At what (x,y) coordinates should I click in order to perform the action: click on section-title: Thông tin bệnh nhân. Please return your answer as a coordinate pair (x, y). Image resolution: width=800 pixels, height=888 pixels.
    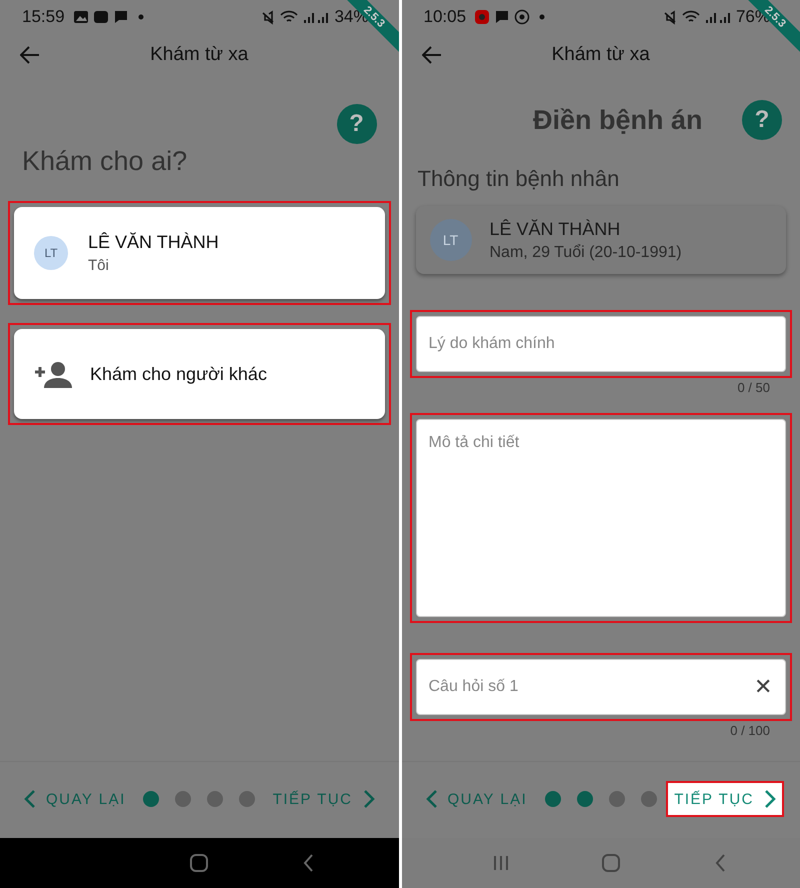
    Looking at the image, I should click on (518, 179).